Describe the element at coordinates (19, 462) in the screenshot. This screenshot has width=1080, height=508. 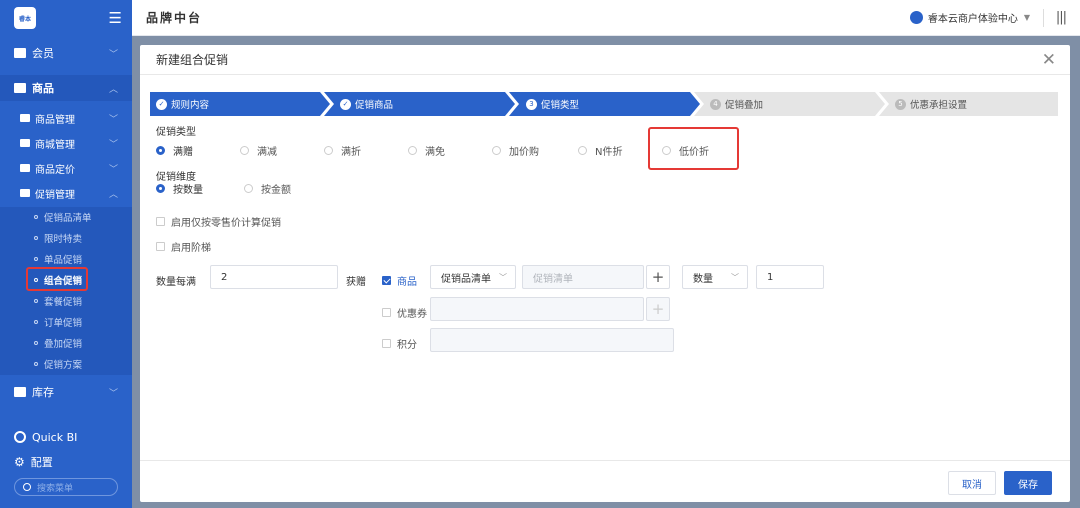
I see `gear-icon: ⚙` at that location.